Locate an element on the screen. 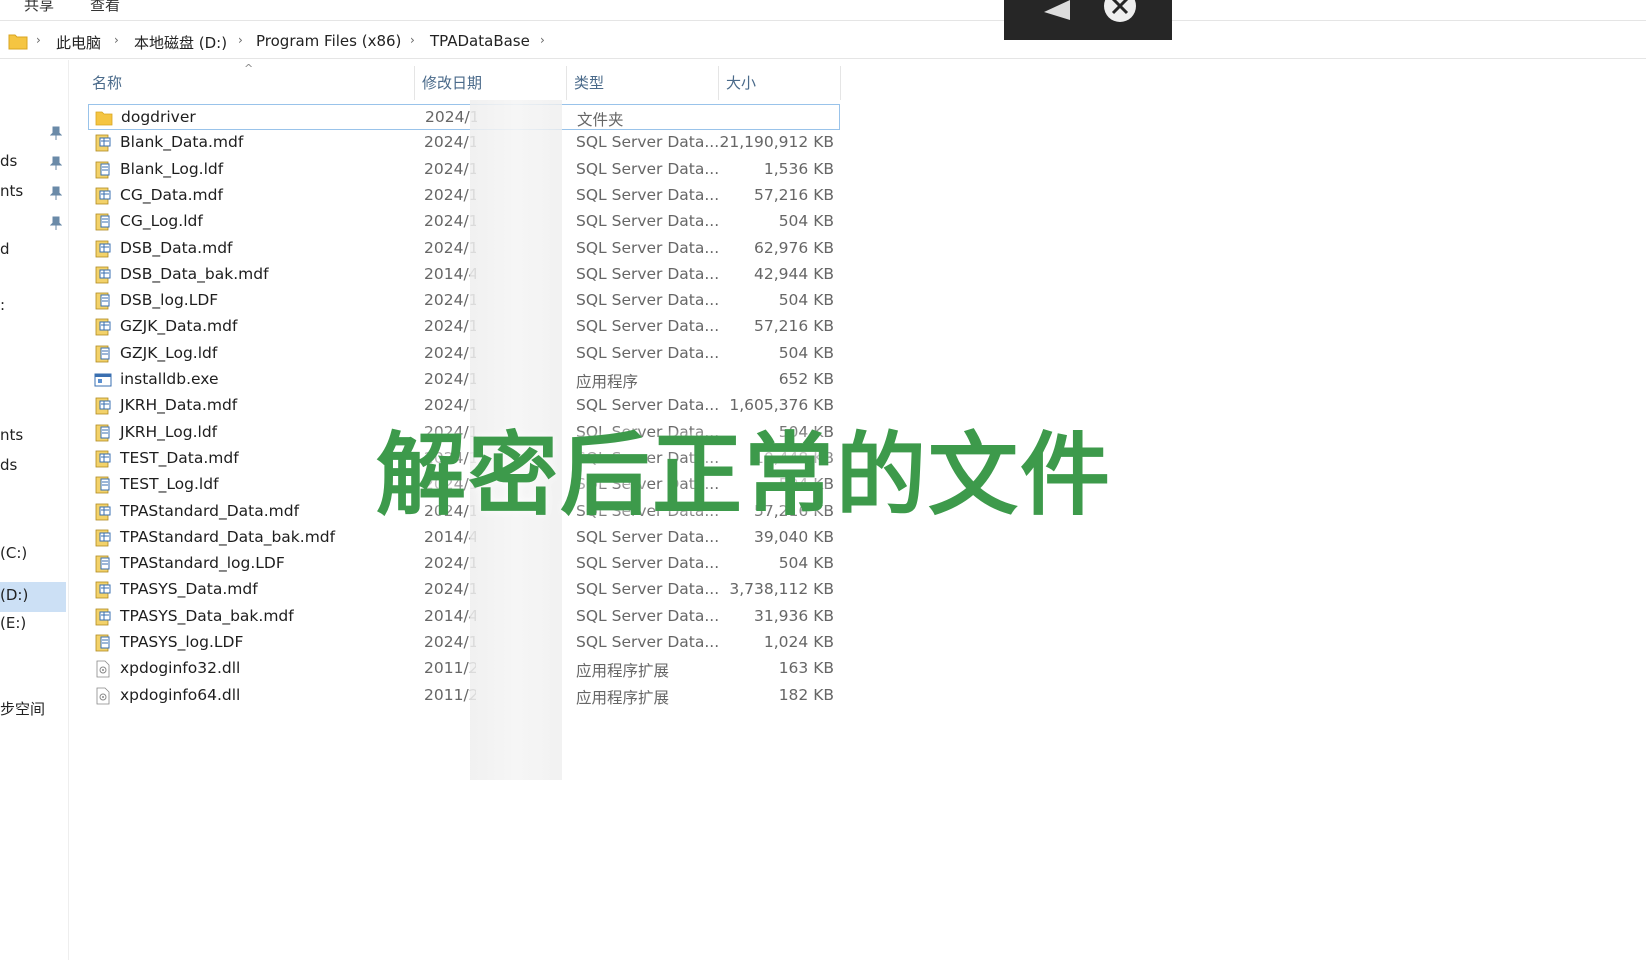 The image size is (1646, 960). file-name: JKRH_Log.ldf is located at coordinates (169, 431).